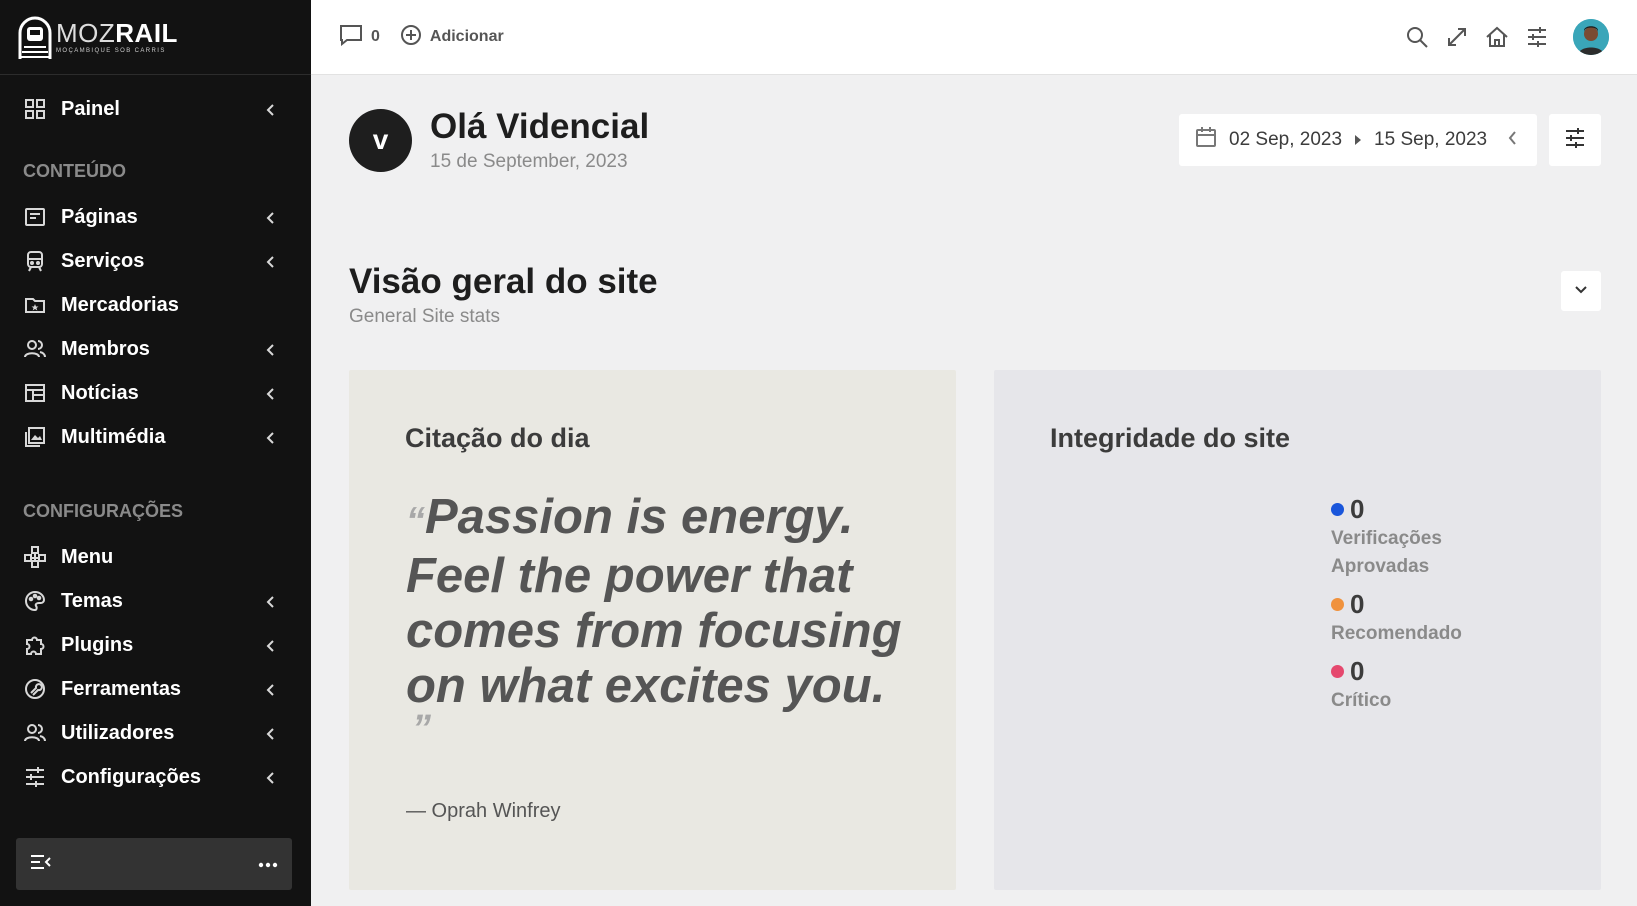 The height and width of the screenshot is (906, 1637). I want to click on legend-label: Verificações Aprovadas, so click(1386, 552).